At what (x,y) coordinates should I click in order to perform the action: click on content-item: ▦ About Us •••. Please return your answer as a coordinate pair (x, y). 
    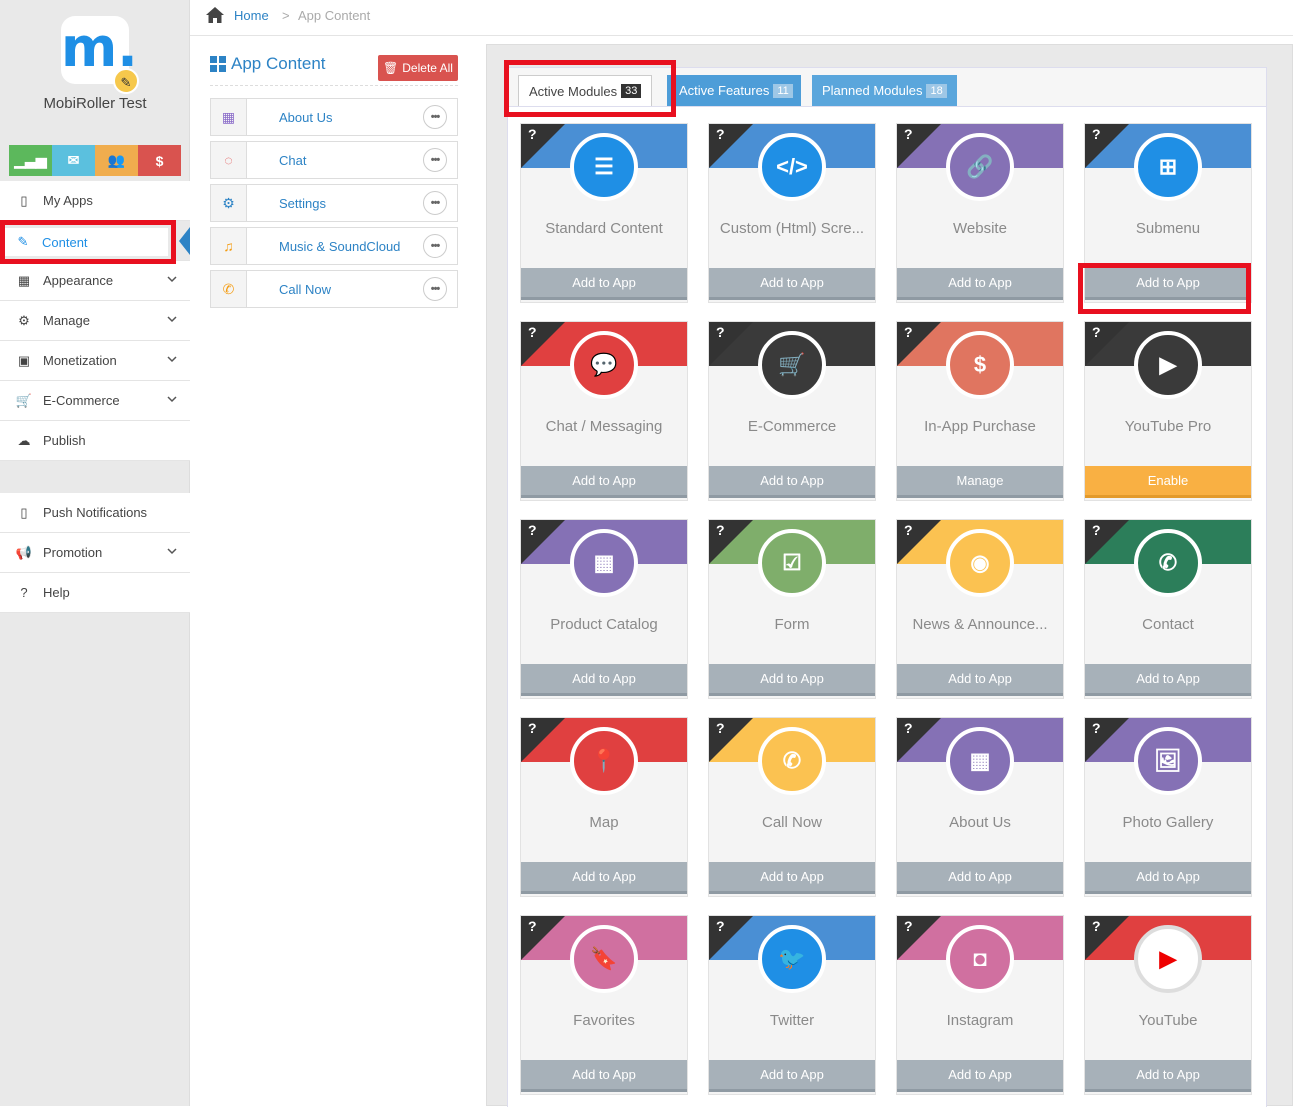
    Looking at the image, I should click on (334, 117).